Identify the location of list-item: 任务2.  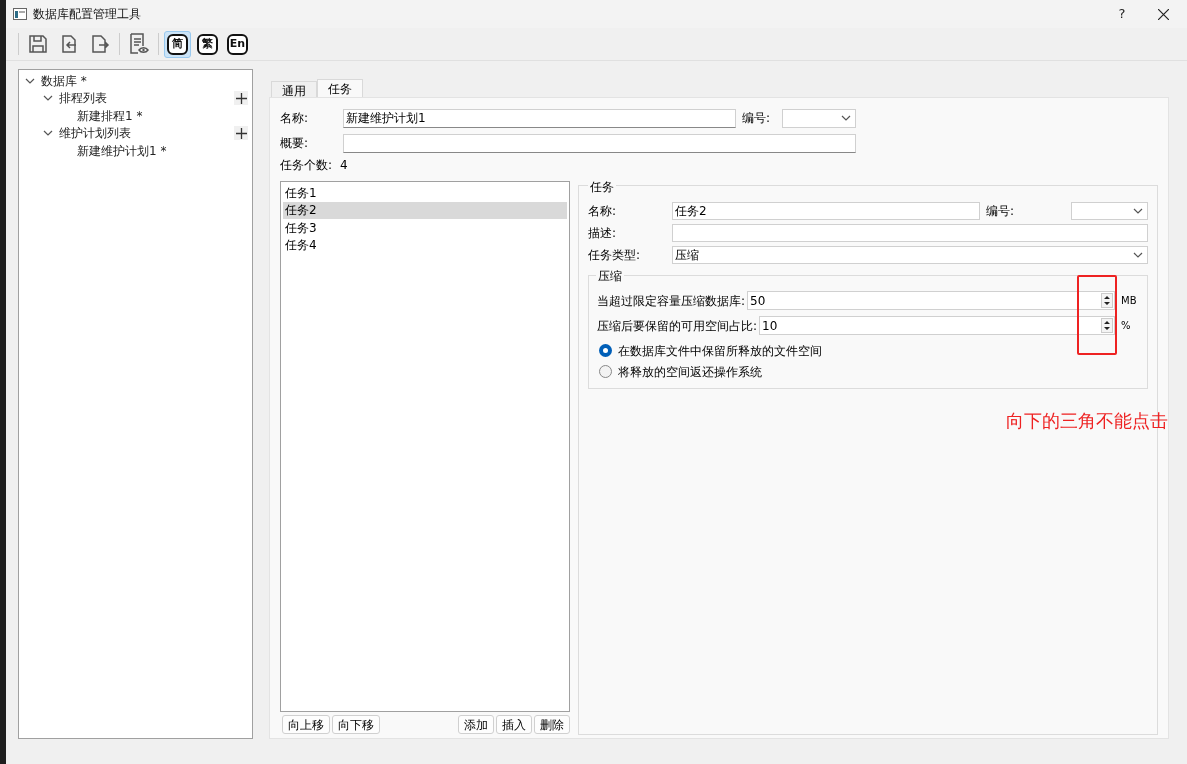
(425, 210).